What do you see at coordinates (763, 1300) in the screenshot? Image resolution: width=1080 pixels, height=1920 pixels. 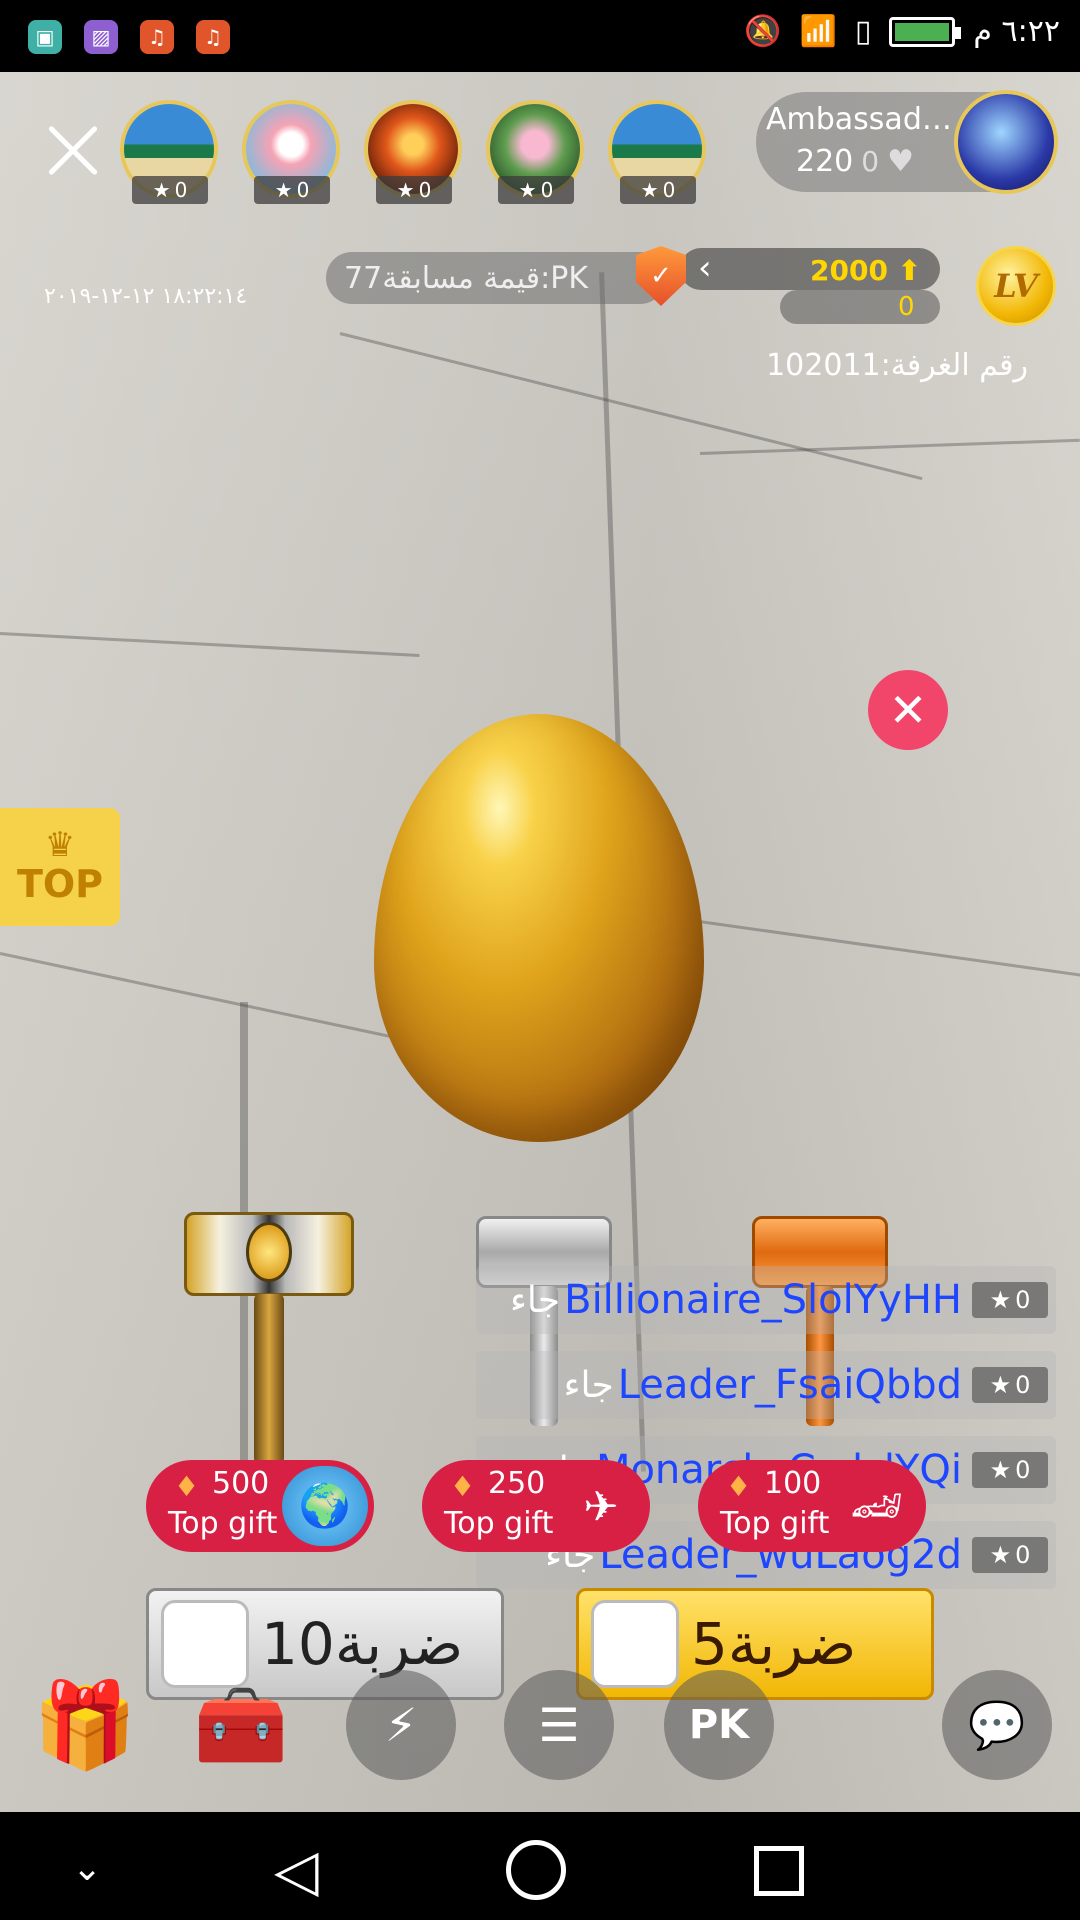 I see `chat-user-name: Billionaire_SlolYyHH` at bounding box center [763, 1300].